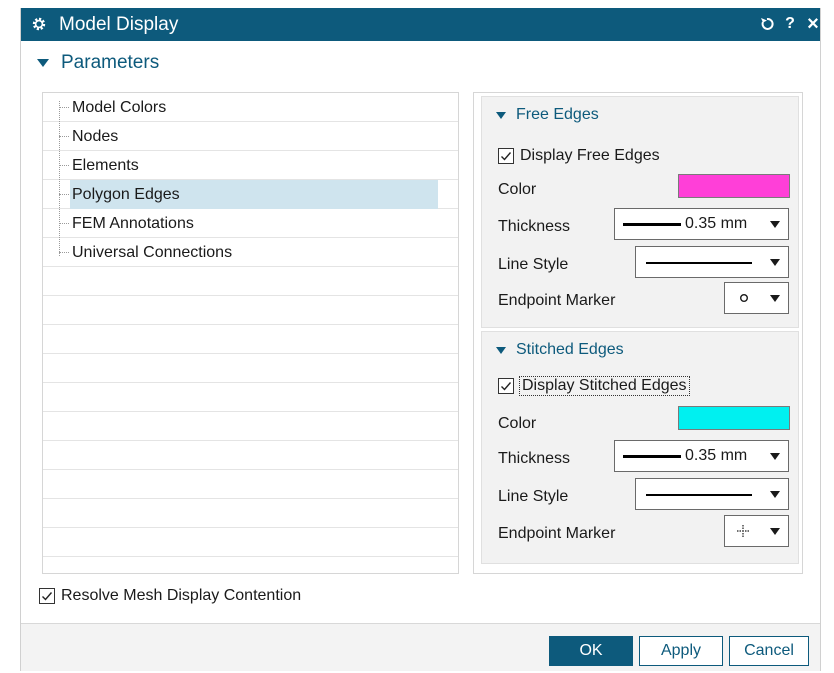  I want to click on stitched-thickness-dropdown: 0.35 mm, so click(701, 456).